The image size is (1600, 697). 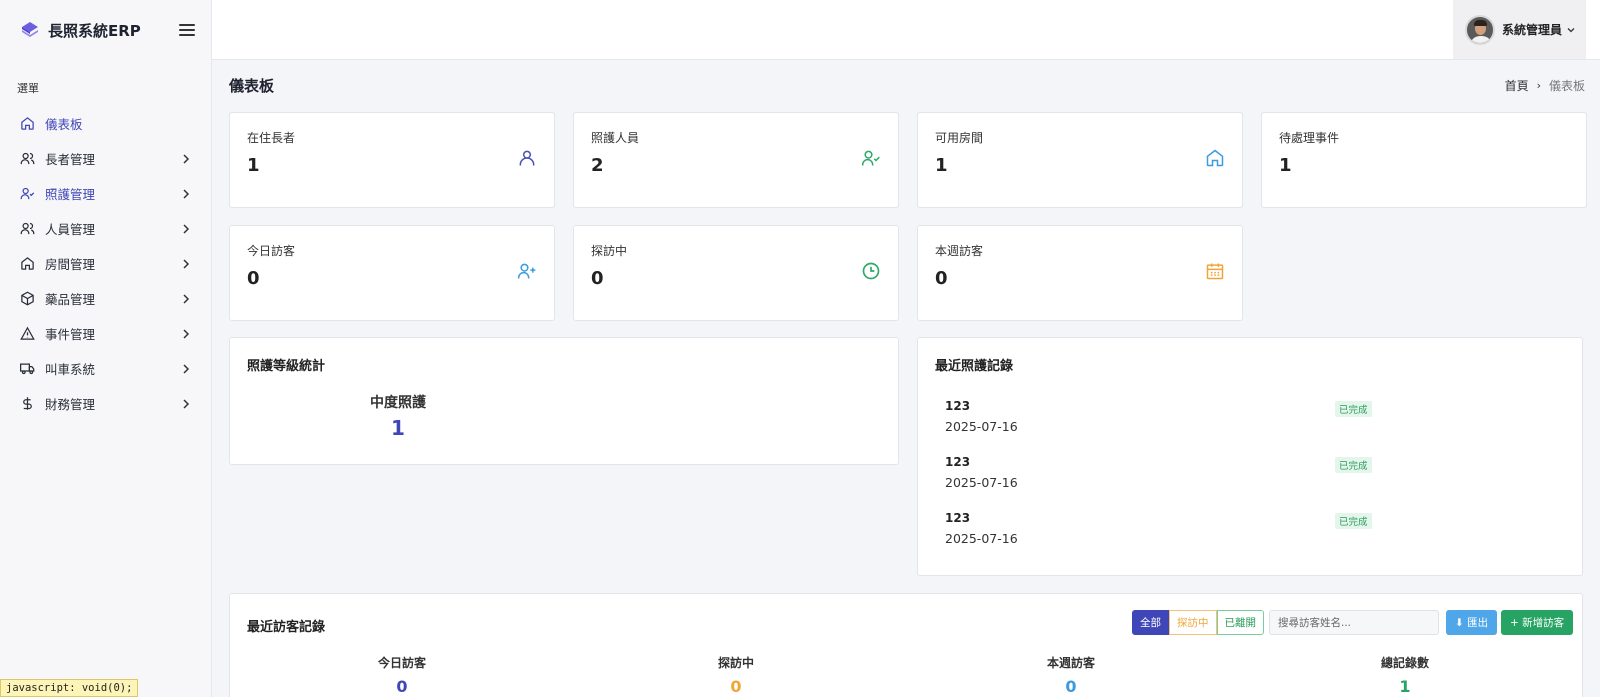 What do you see at coordinates (70, 229) in the screenshot?
I see `sidebar-item-label: 人員管理` at bounding box center [70, 229].